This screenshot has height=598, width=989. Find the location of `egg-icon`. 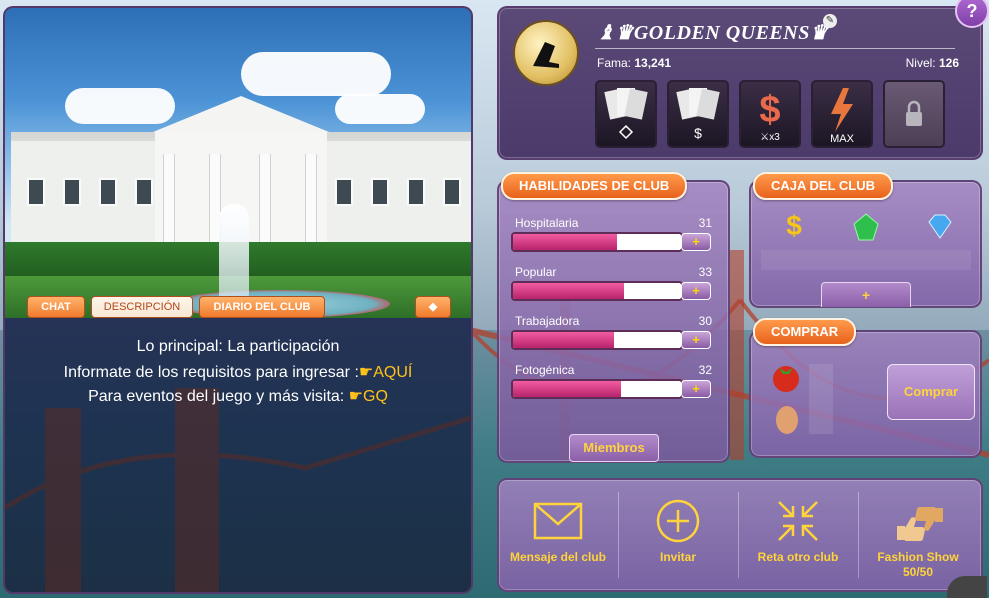

egg-icon is located at coordinates (787, 421).